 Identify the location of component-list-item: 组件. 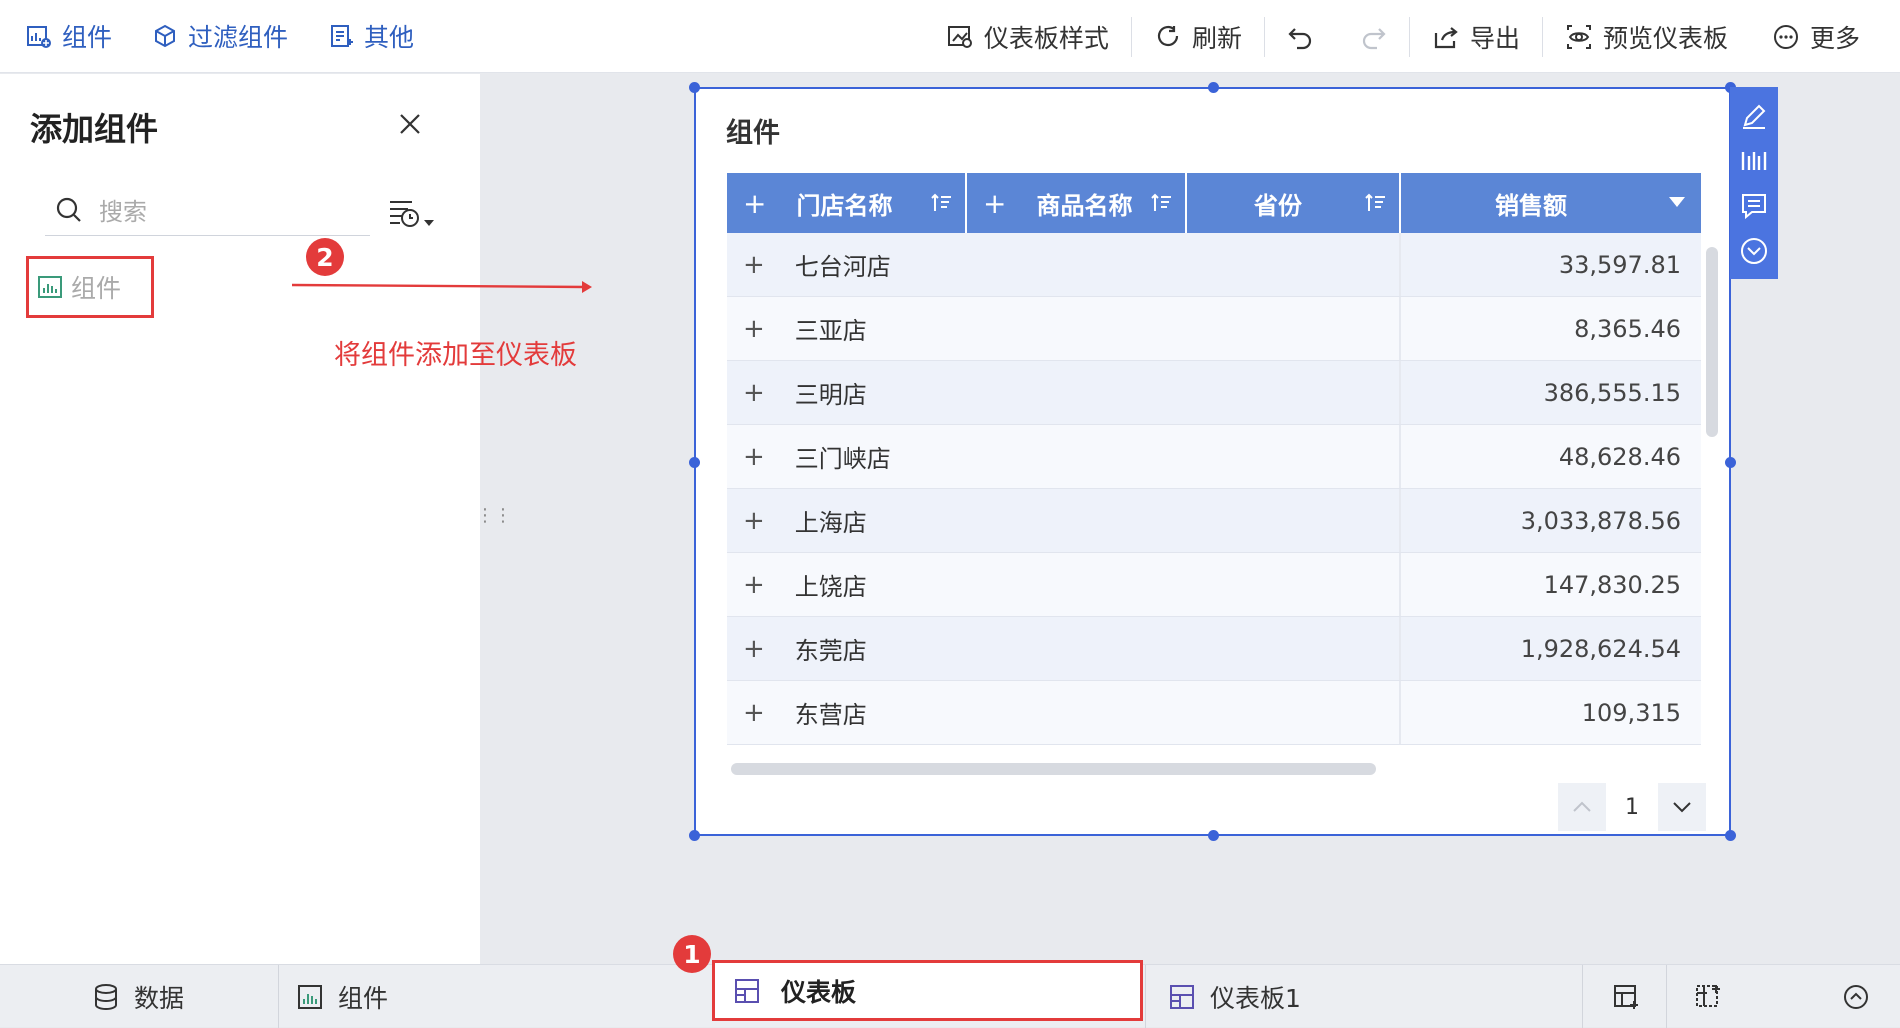
(90, 287).